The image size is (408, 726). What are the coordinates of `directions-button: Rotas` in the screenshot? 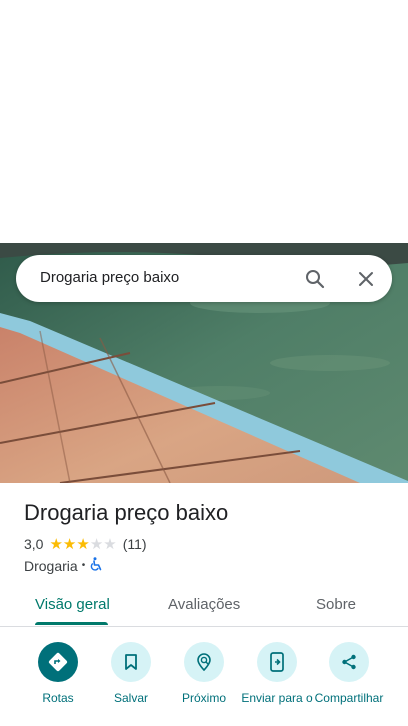 It's located at (58, 673).